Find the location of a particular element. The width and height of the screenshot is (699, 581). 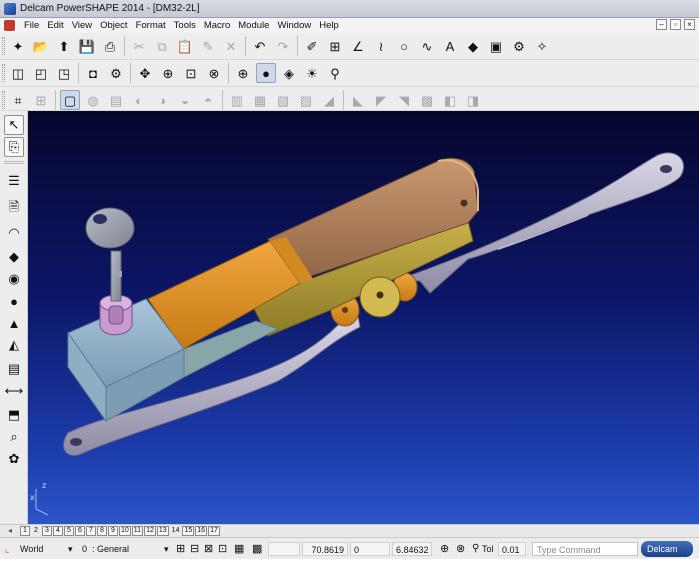

solid-split-icon: ▨ is located at coordinates (306, 100).